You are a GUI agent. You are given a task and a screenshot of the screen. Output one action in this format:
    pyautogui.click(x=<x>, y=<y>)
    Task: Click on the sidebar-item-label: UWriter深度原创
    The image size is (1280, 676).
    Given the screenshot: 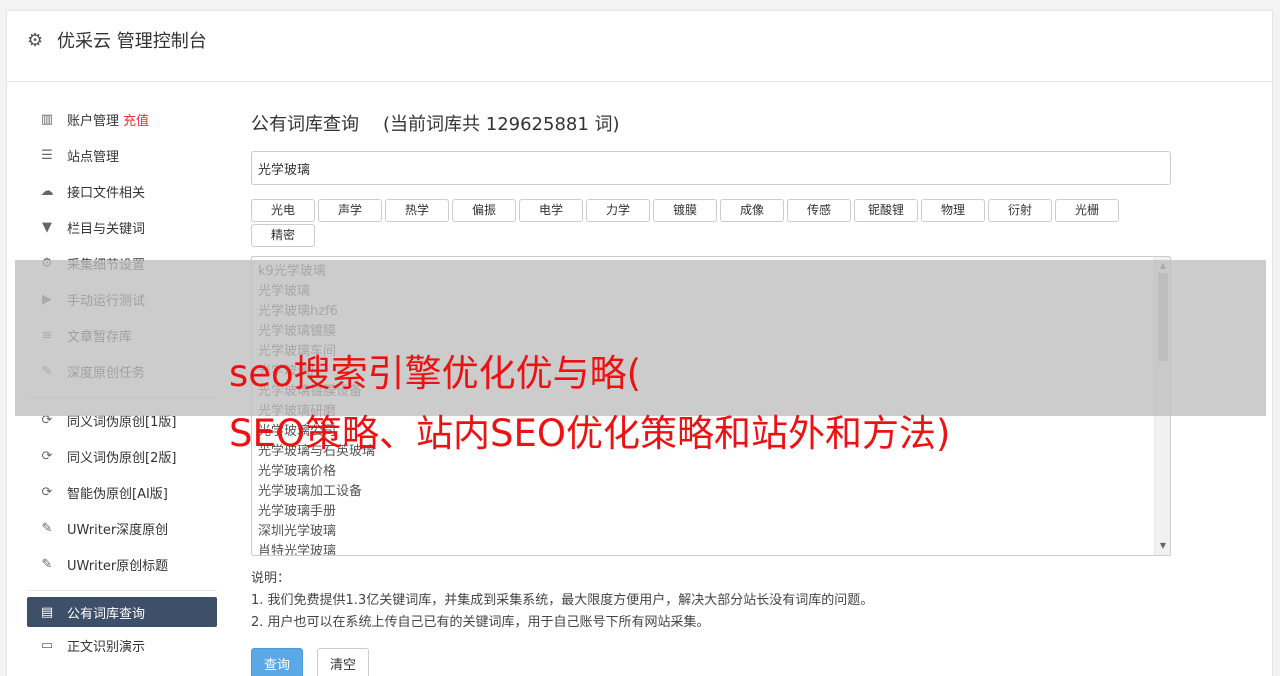 What is the action you would take?
    pyautogui.click(x=118, y=530)
    